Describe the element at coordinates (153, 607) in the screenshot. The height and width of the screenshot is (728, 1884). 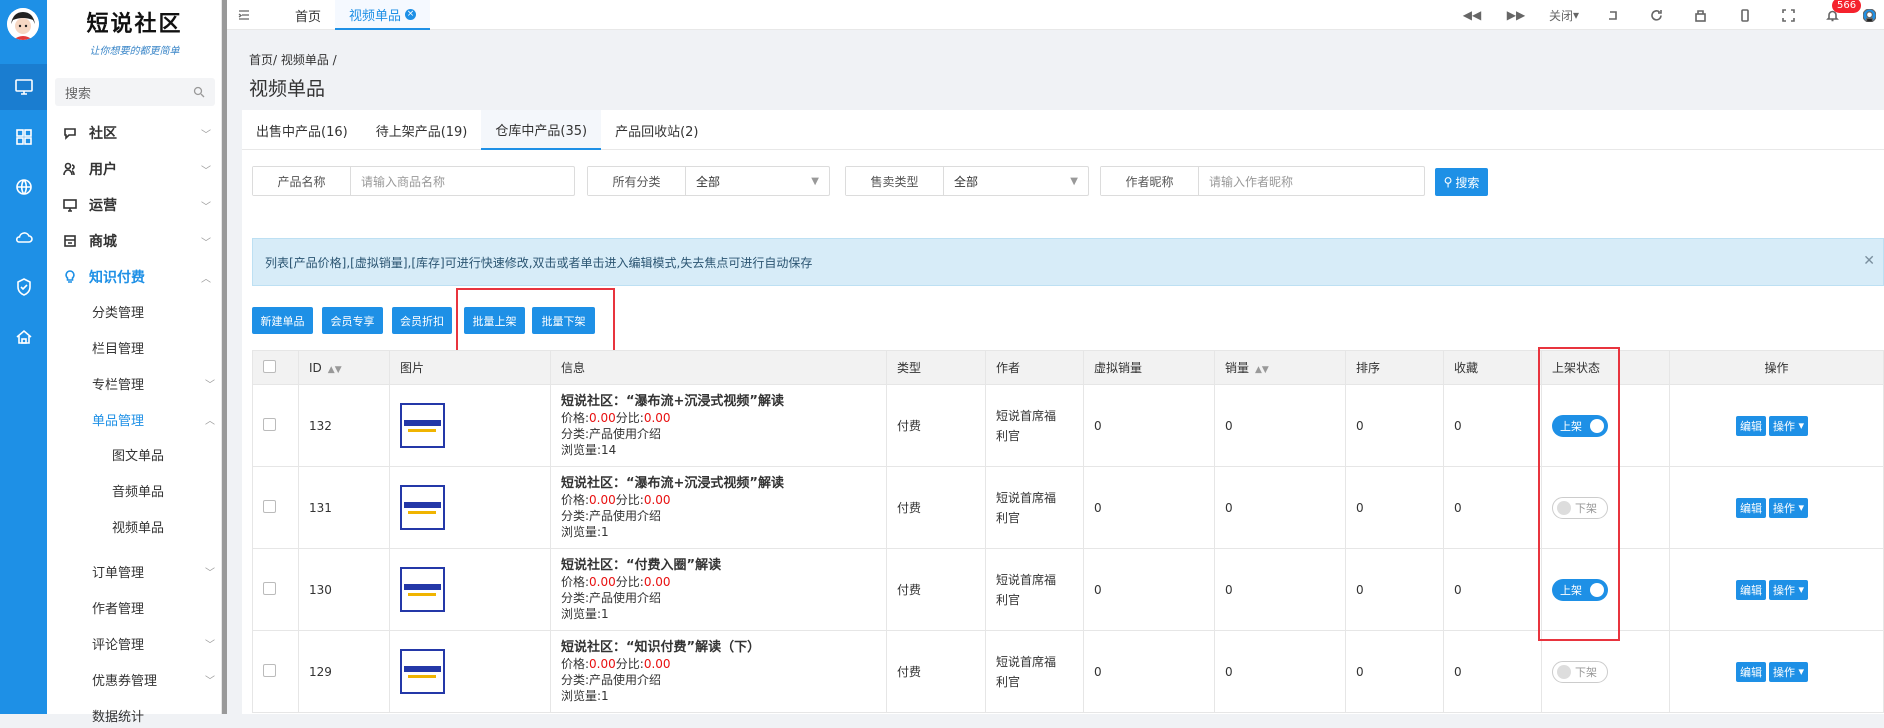
I see `sidebar-subitem: 作者管理` at that location.